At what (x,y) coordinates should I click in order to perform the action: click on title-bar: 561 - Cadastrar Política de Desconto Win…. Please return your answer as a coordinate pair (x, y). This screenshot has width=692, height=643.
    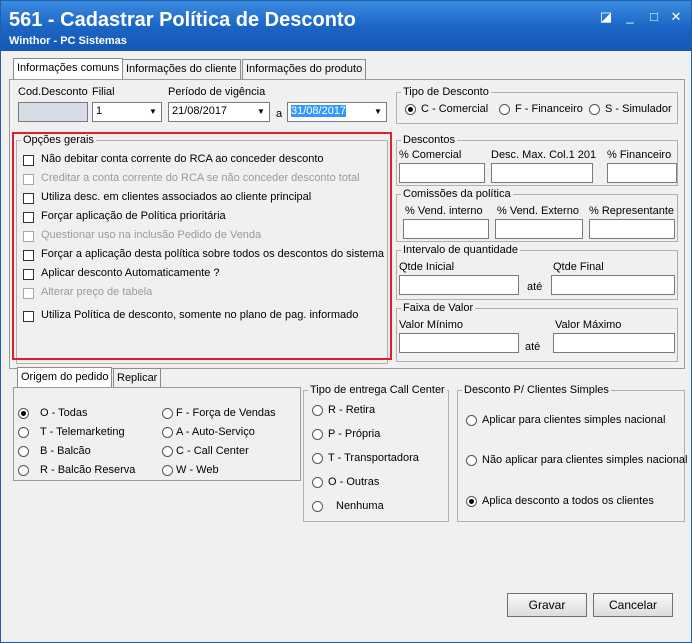
    Looking at the image, I should click on (346, 26).